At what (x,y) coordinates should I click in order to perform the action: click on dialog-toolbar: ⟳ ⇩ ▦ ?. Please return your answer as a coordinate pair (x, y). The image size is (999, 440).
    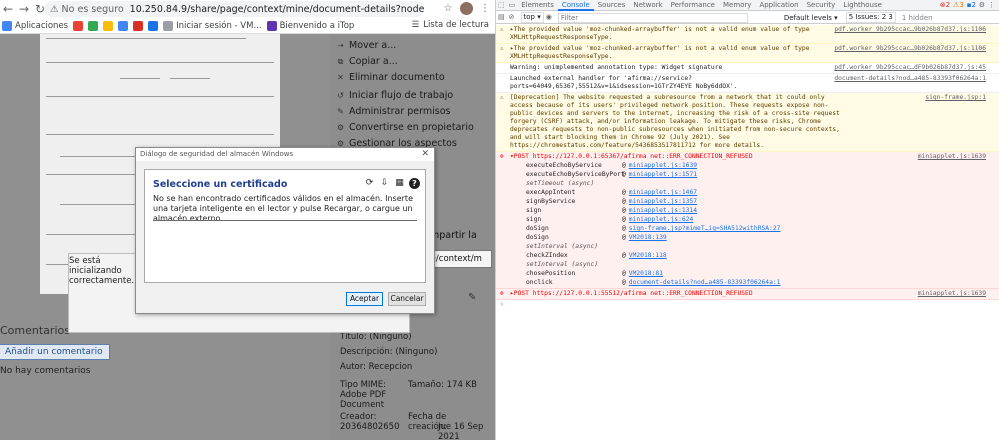
    Looking at the image, I should click on (392, 183).